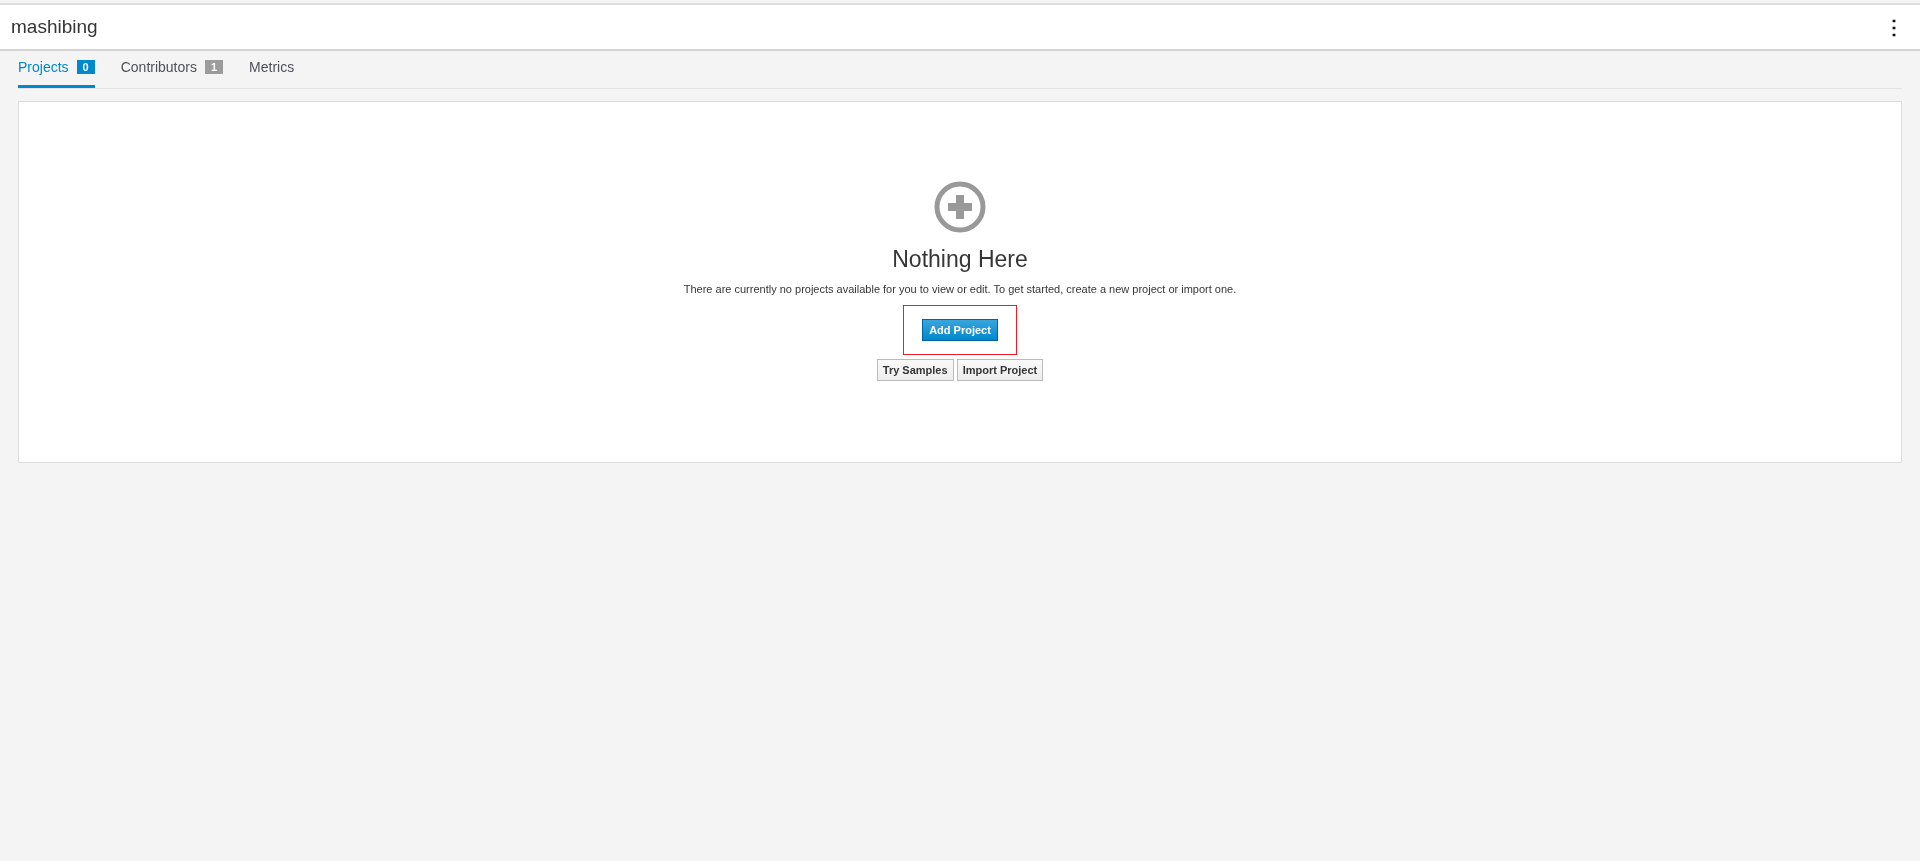 The width and height of the screenshot is (1920, 861). I want to click on empty-state-title: Nothing Here, so click(960, 259).